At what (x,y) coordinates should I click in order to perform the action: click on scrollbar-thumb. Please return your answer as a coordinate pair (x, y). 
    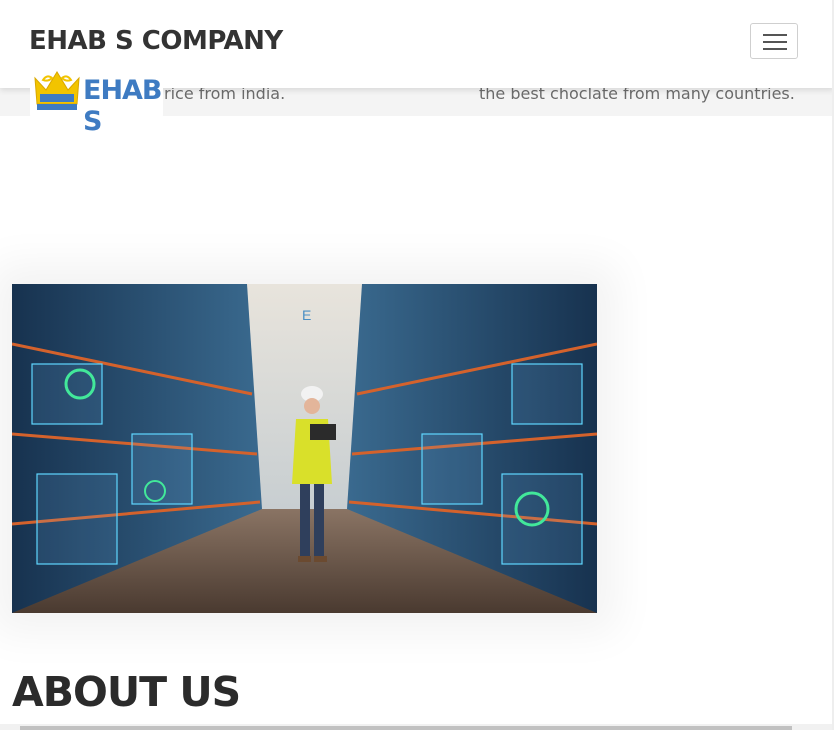
    Looking at the image, I should click on (406, 728).